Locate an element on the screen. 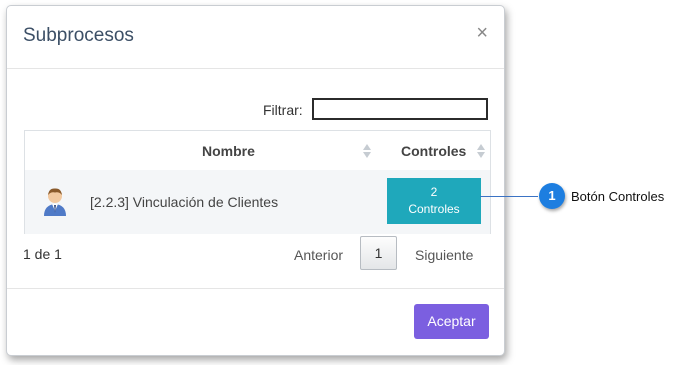 The image size is (680, 365). filter-label: Filtrar: is located at coordinates (283, 110).